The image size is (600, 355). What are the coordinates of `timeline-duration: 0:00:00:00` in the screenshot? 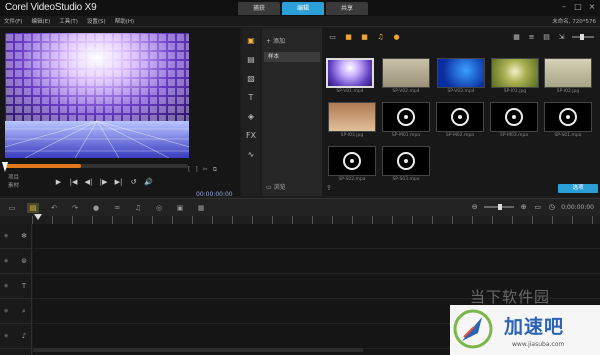 It's located at (577, 207).